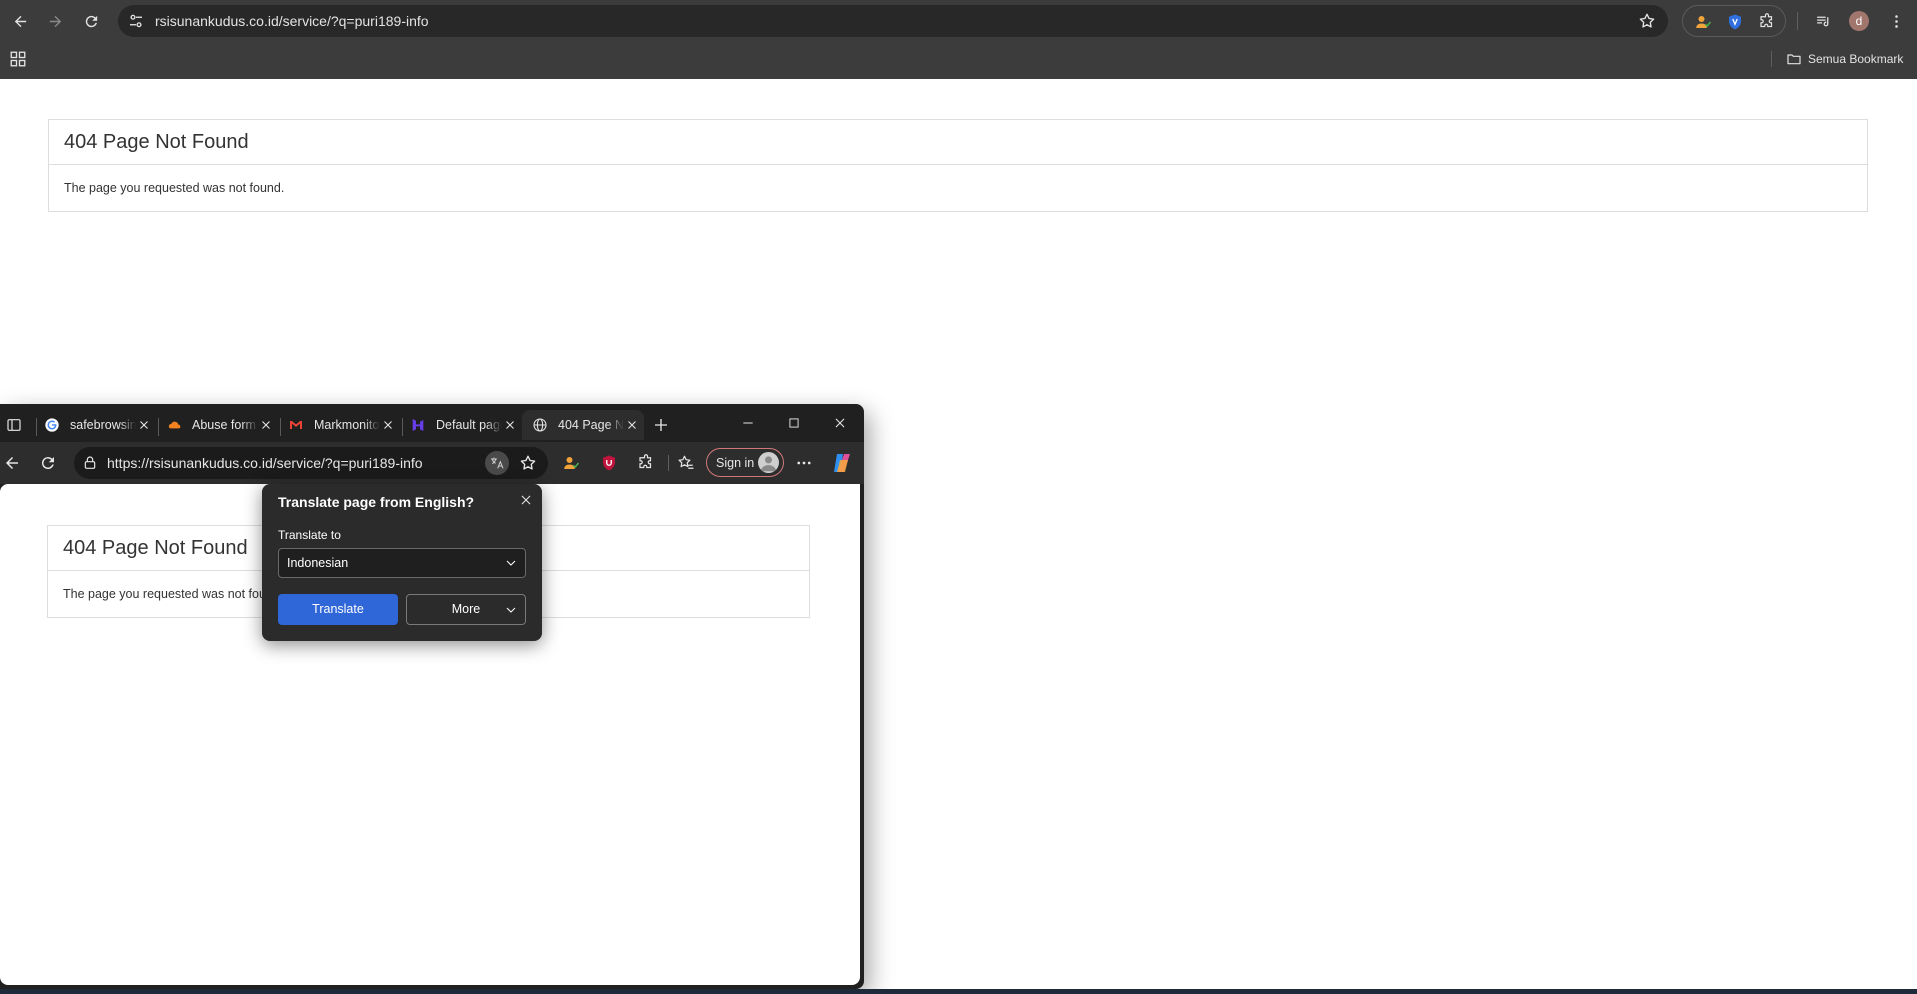 The image size is (1917, 994). Describe the element at coordinates (418, 425) in the screenshot. I see `hostinger-icon` at that location.